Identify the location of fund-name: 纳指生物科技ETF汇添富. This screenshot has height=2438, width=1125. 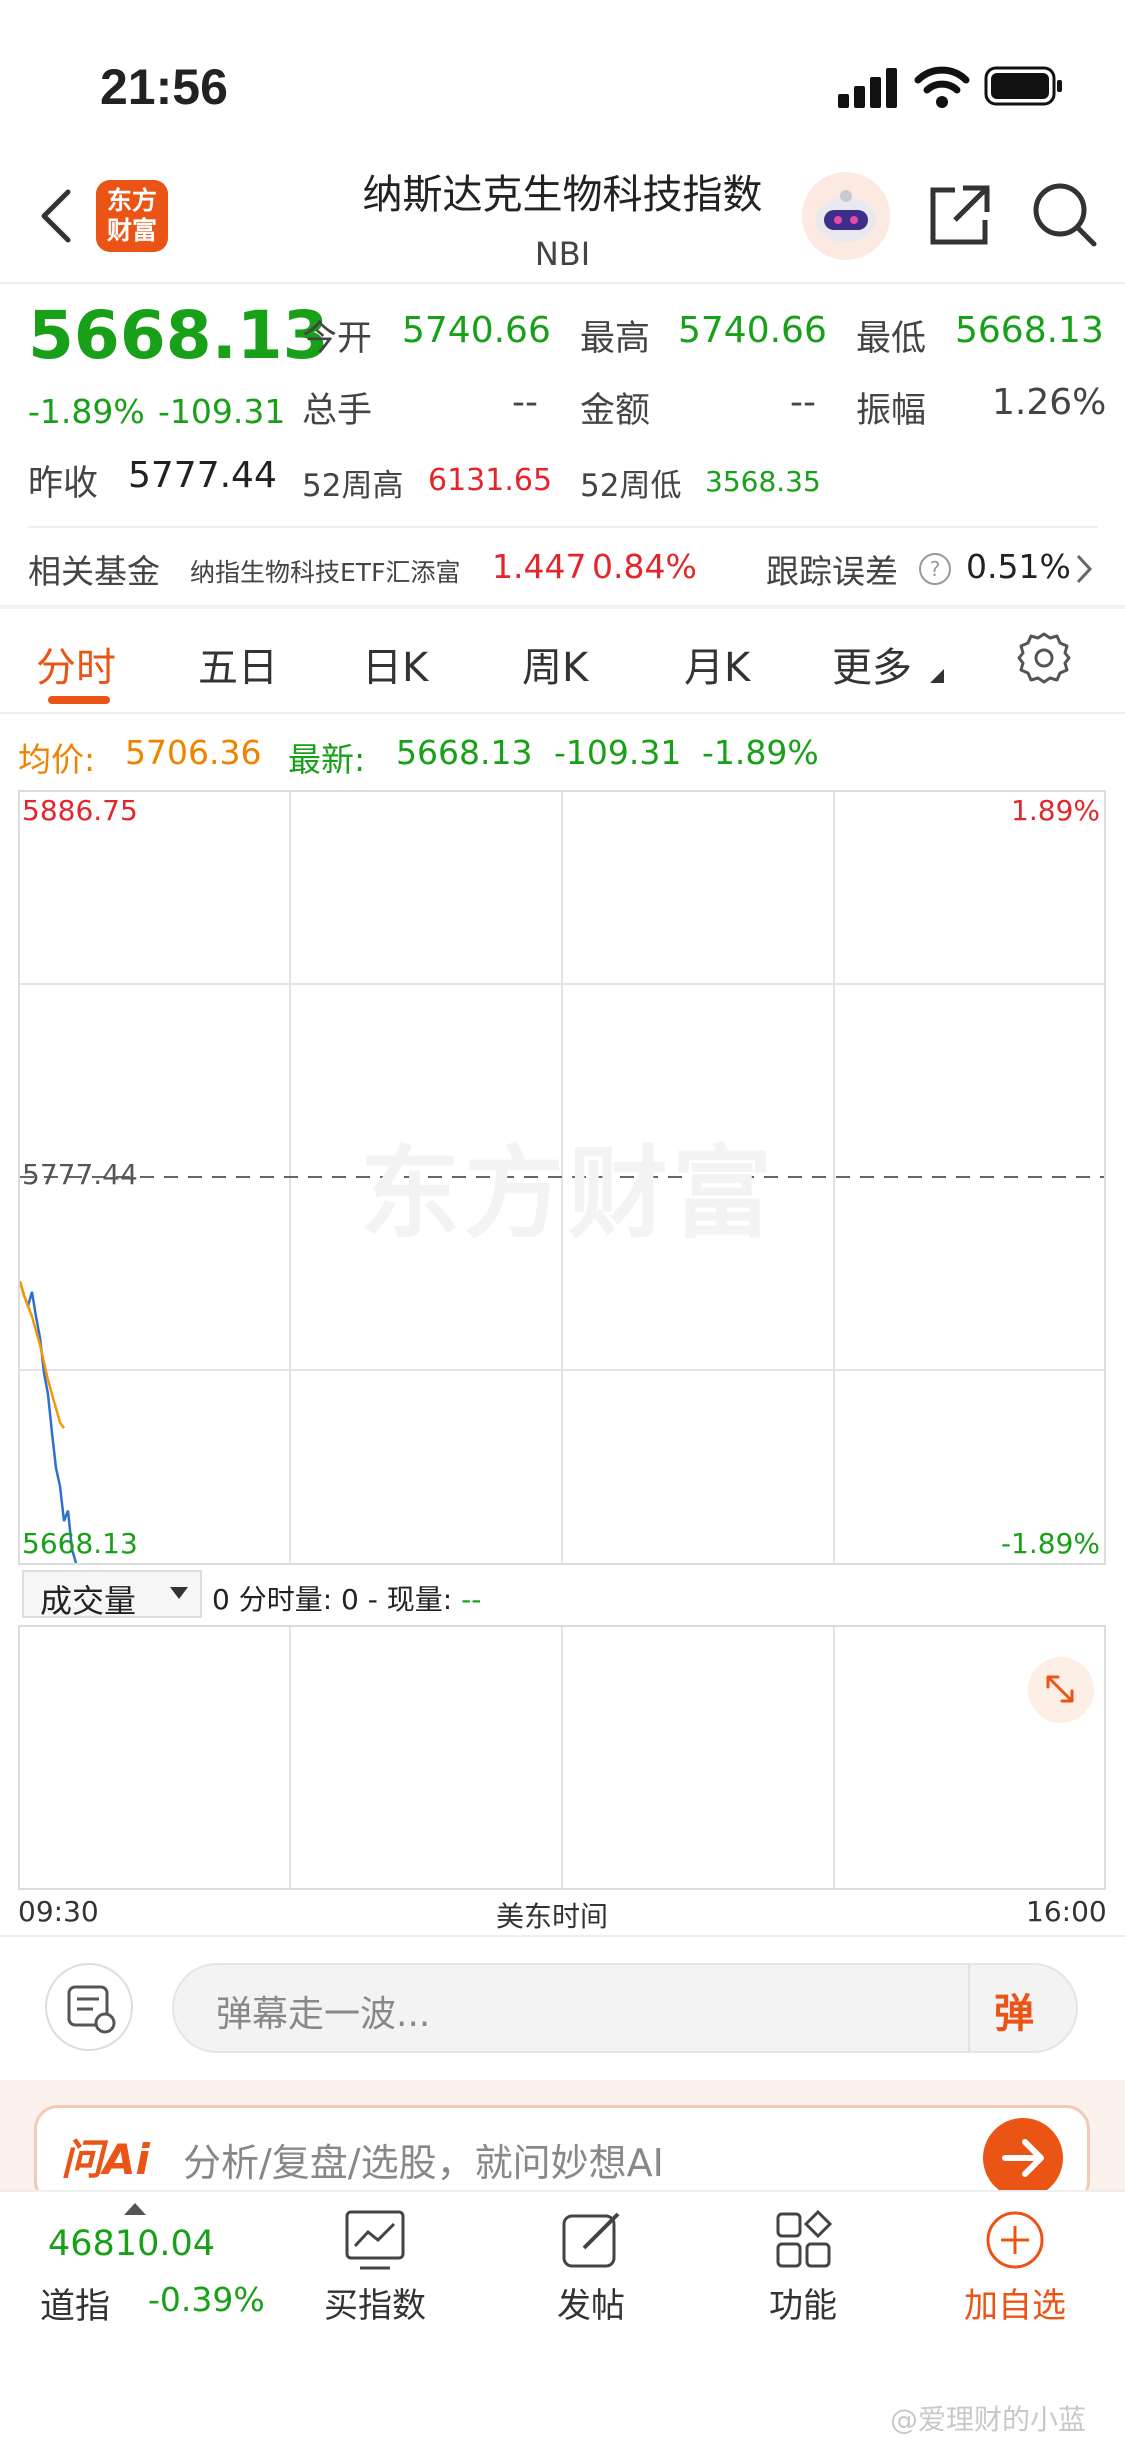
(325, 571).